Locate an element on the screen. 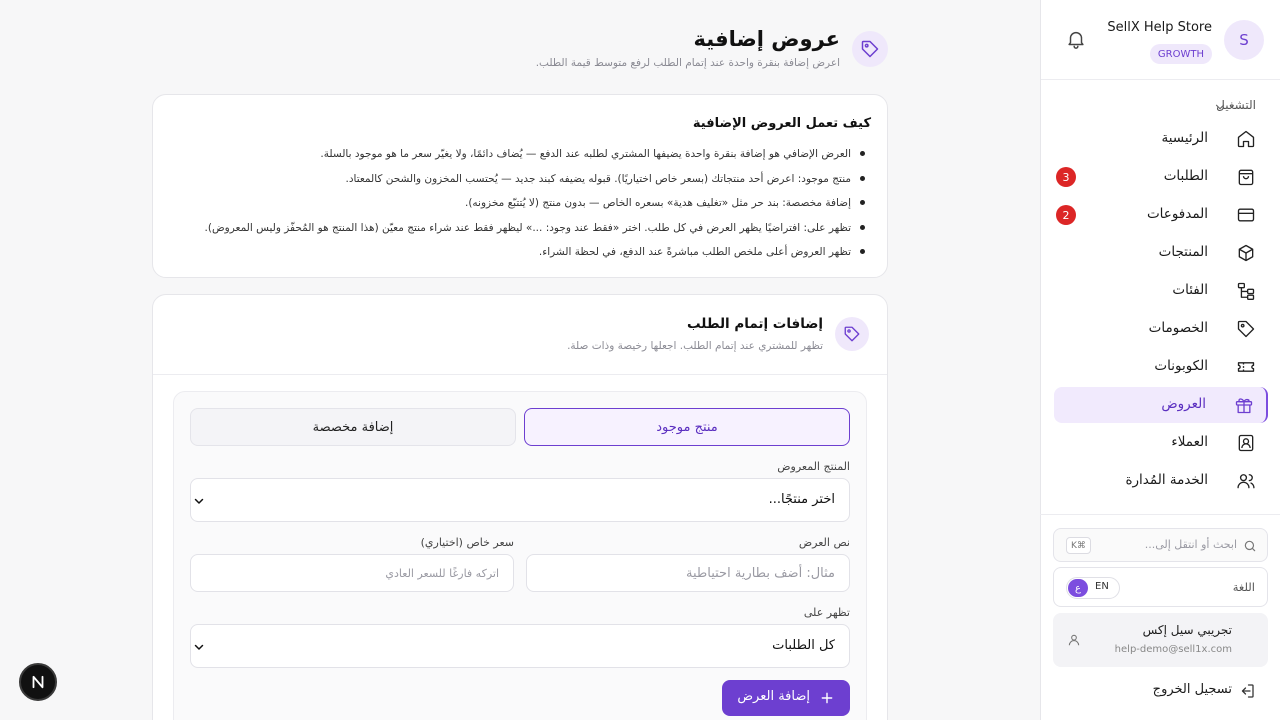 This screenshot has width=1280, height=720. offer-text-input: مثال: أضف بطارية احتياطية is located at coordinates (688, 573).